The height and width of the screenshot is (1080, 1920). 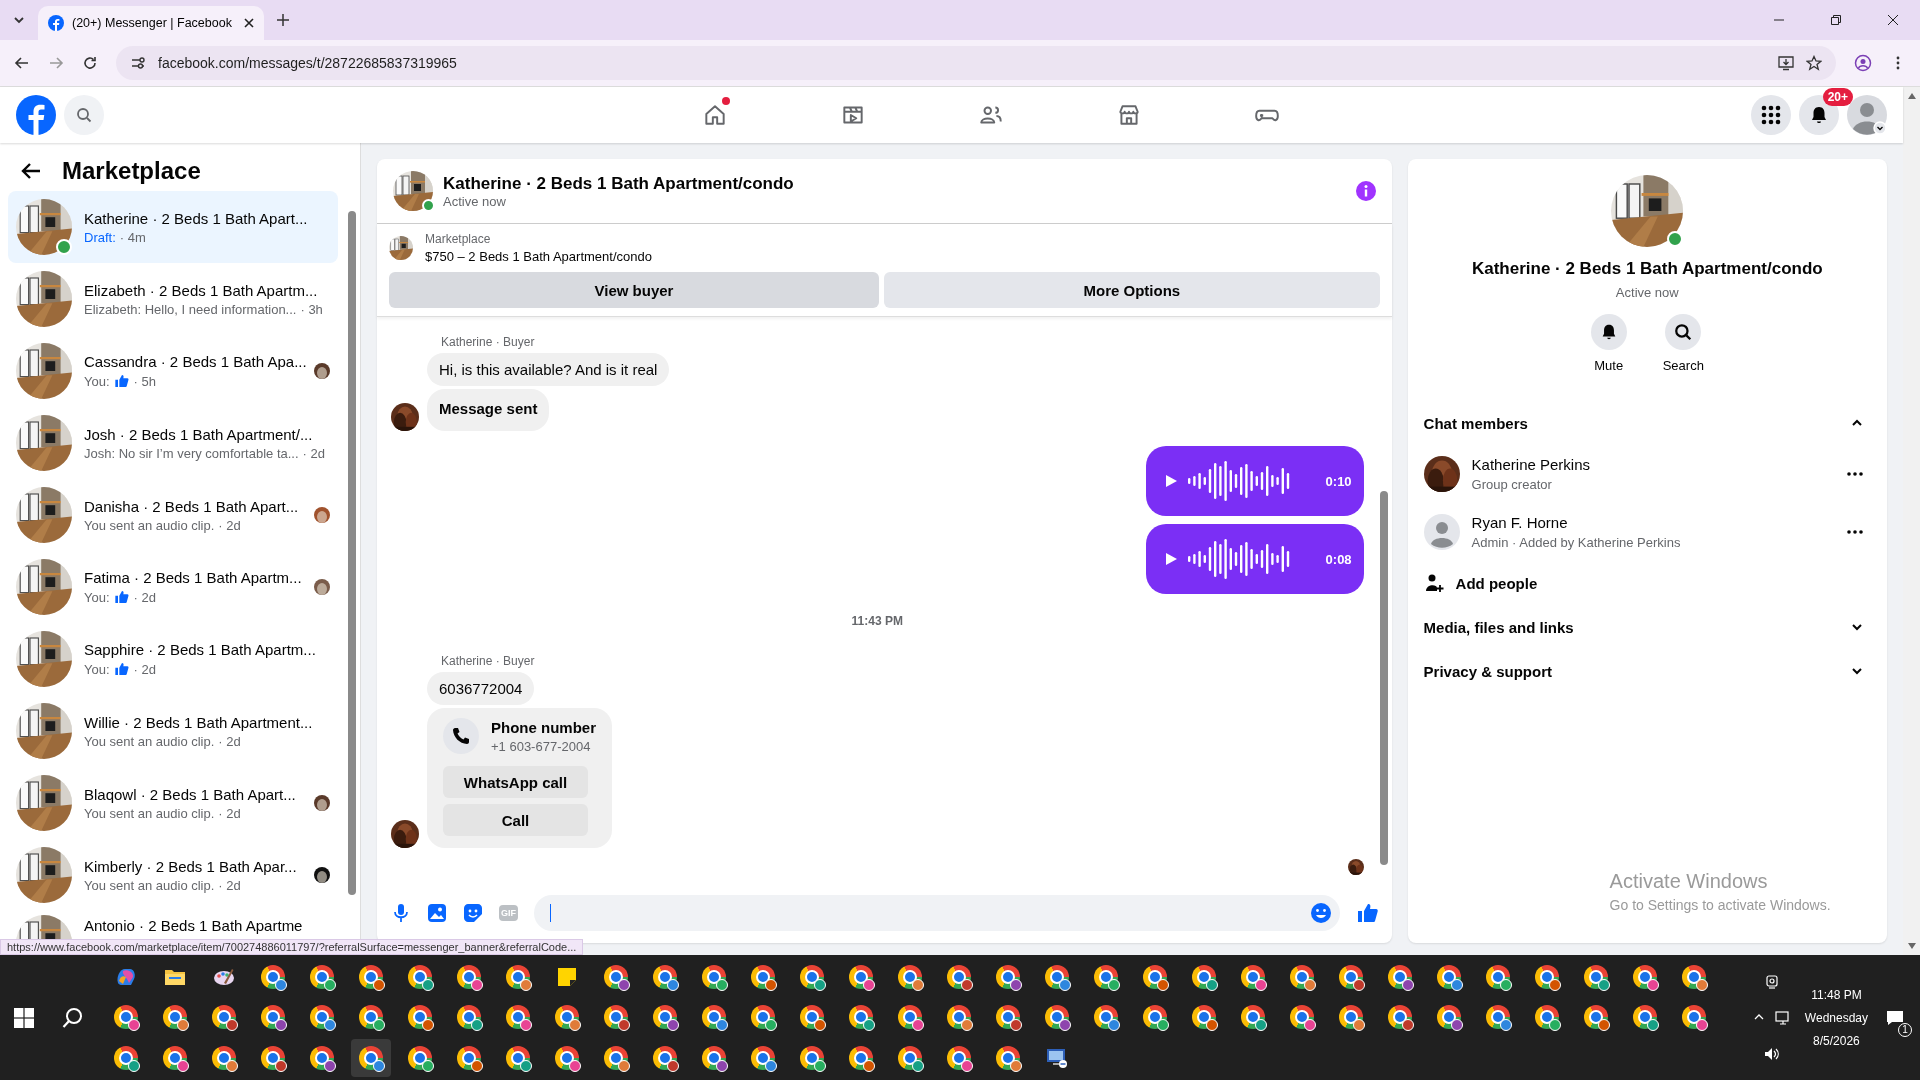 I want to click on conversation-item: Elizabeth · 2 Beds 1 Bath Apartm... Elizabeth: Hello, I need information... · 3h, so click(x=173, y=299).